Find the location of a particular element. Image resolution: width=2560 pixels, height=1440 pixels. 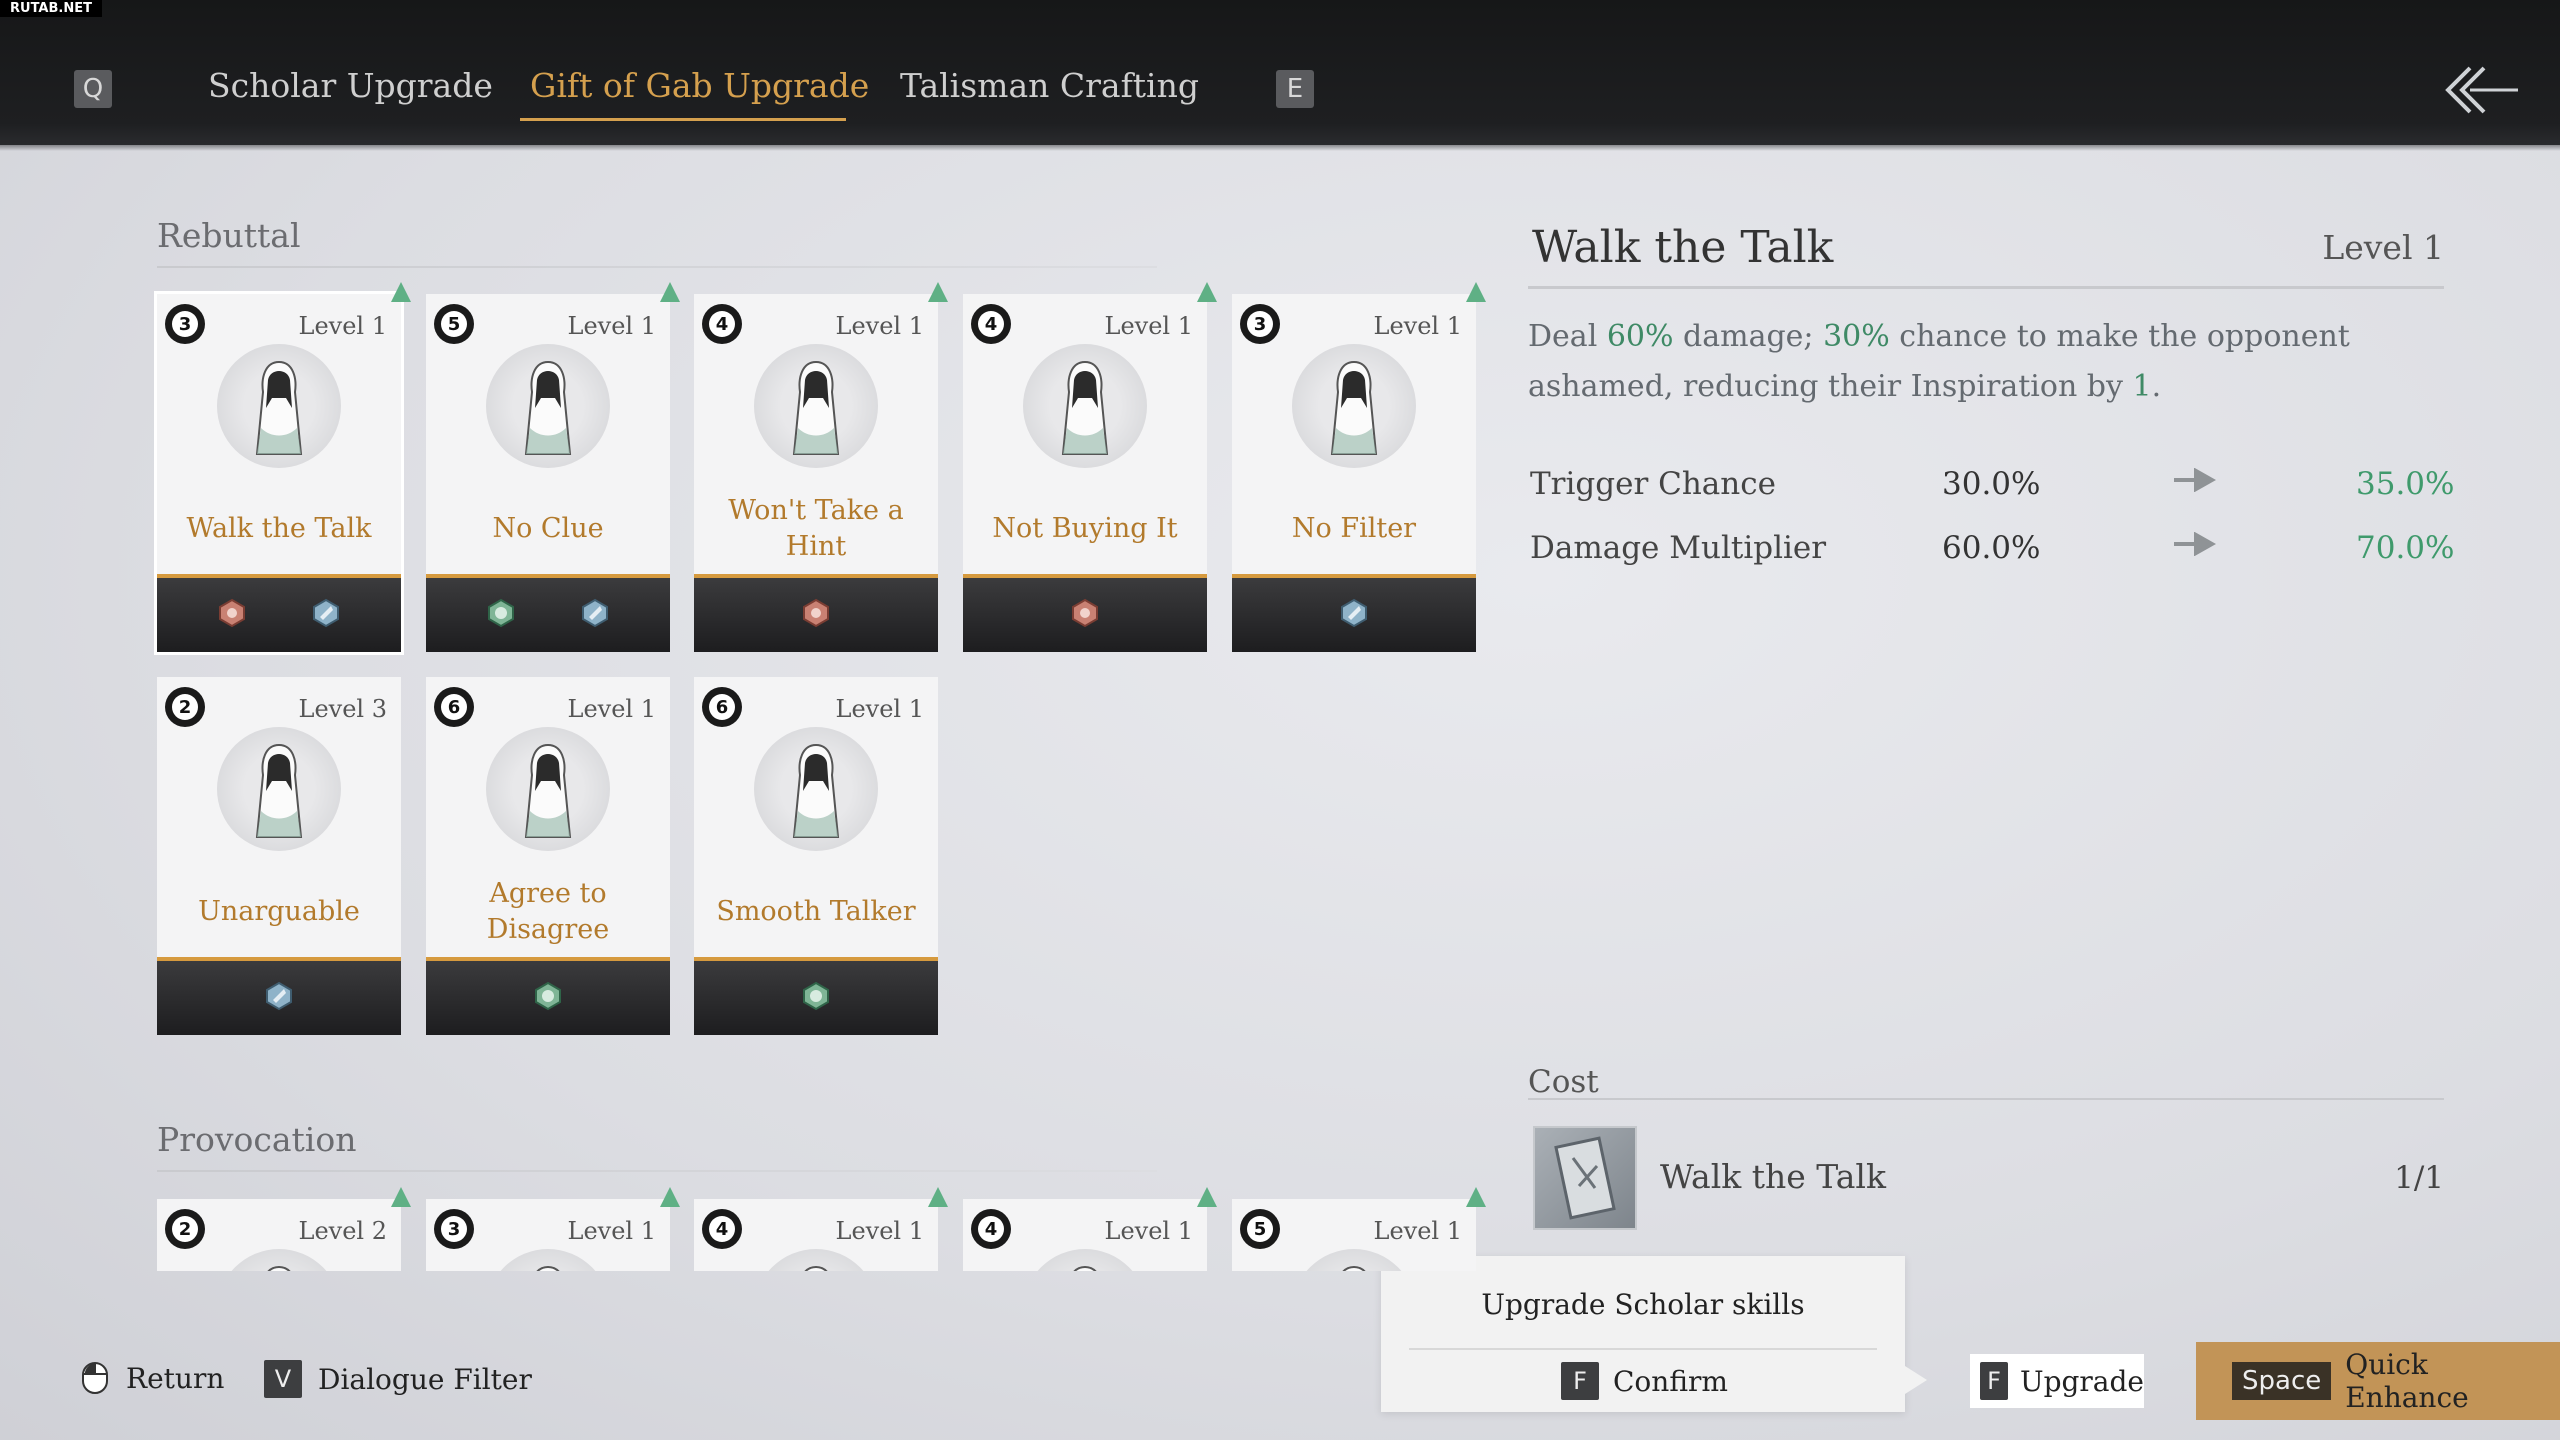

stat-next-trigger-chance: 35.0% is located at coordinates (2405, 484).